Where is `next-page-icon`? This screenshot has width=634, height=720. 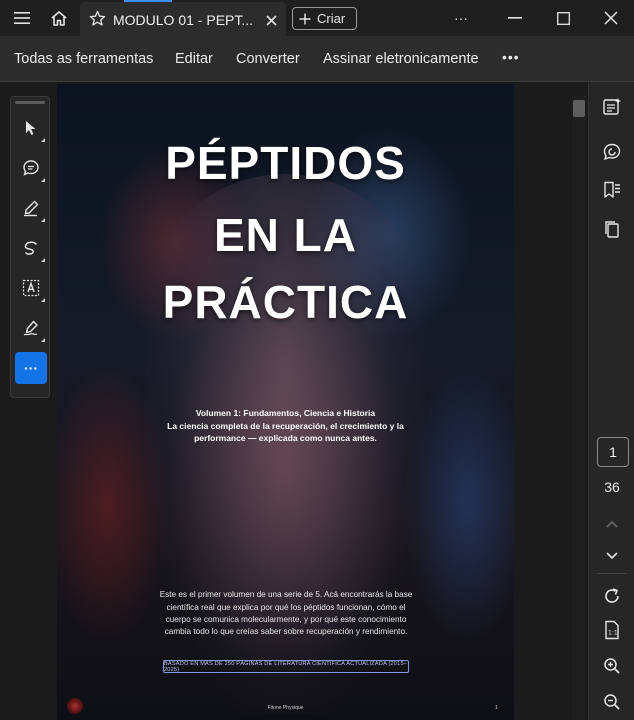
next-page-icon is located at coordinates (612, 556).